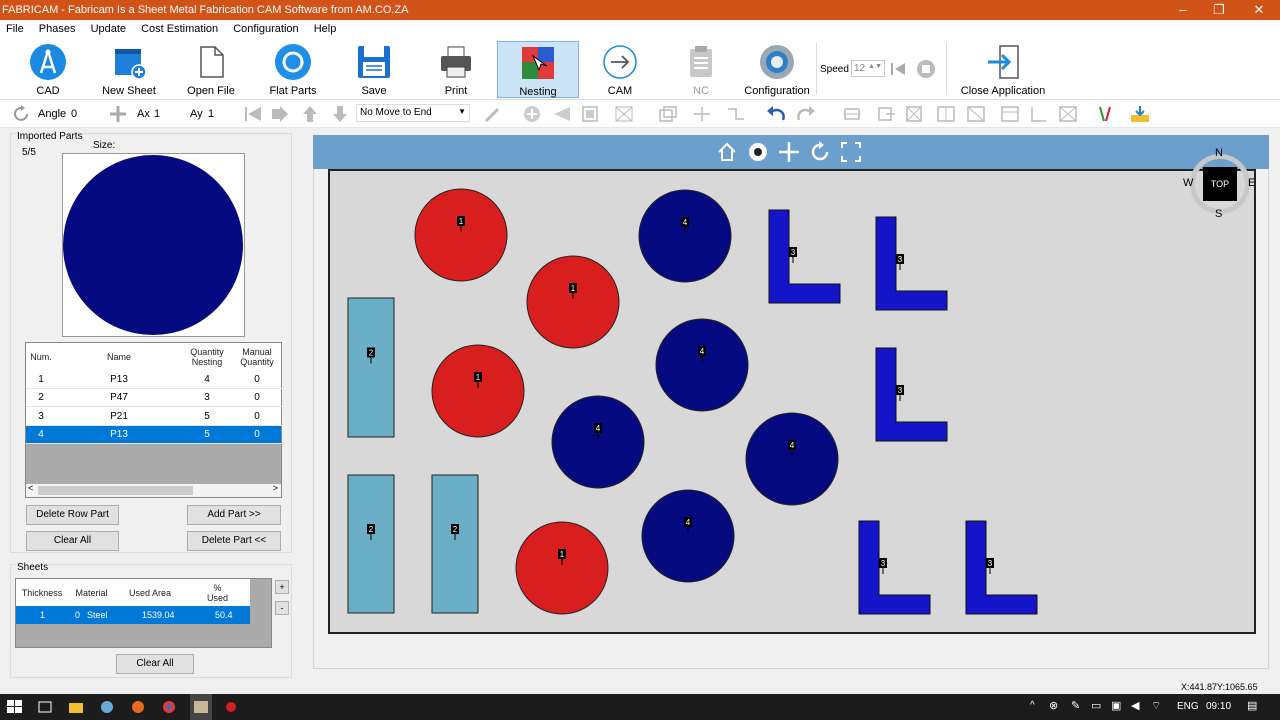 The height and width of the screenshot is (720, 1280). What do you see at coordinates (868, 68) in the screenshot?
I see `speed-input: 12 ▲▼` at bounding box center [868, 68].